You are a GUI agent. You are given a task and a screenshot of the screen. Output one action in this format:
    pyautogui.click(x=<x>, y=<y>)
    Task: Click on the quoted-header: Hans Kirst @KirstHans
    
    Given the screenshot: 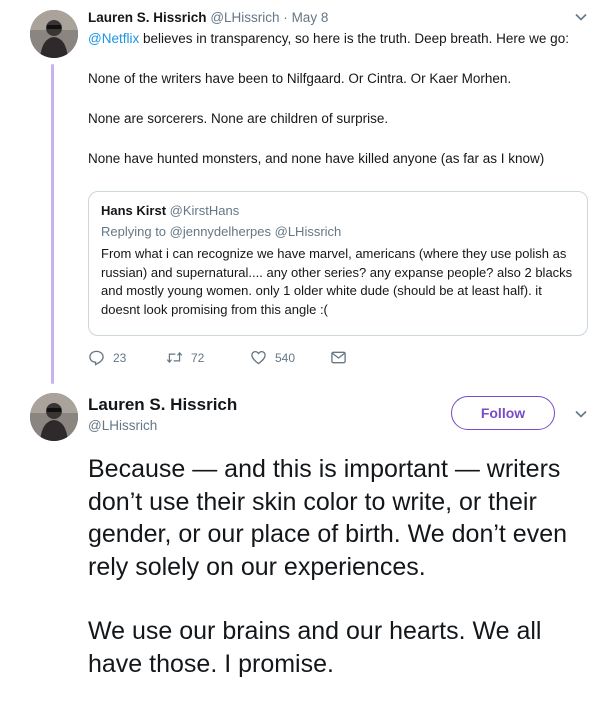 What is the action you would take?
    pyautogui.click(x=338, y=210)
    